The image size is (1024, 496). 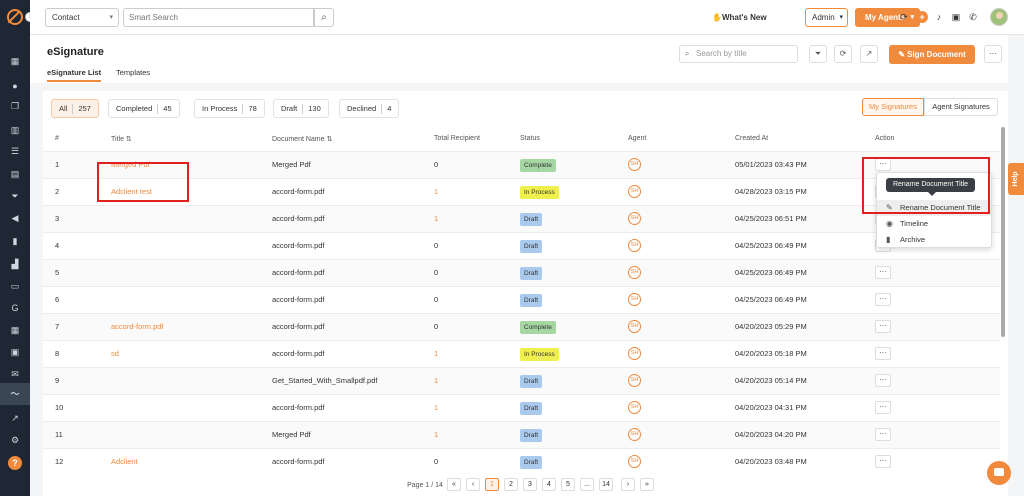 What do you see at coordinates (530, 484) in the screenshot?
I see `page-button: 3` at bounding box center [530, 484].